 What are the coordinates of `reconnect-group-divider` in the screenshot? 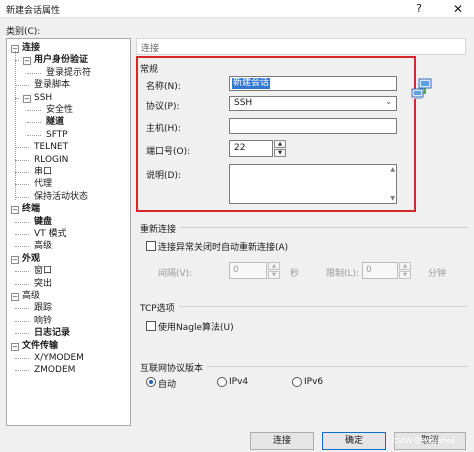 It's located at (304, 227).